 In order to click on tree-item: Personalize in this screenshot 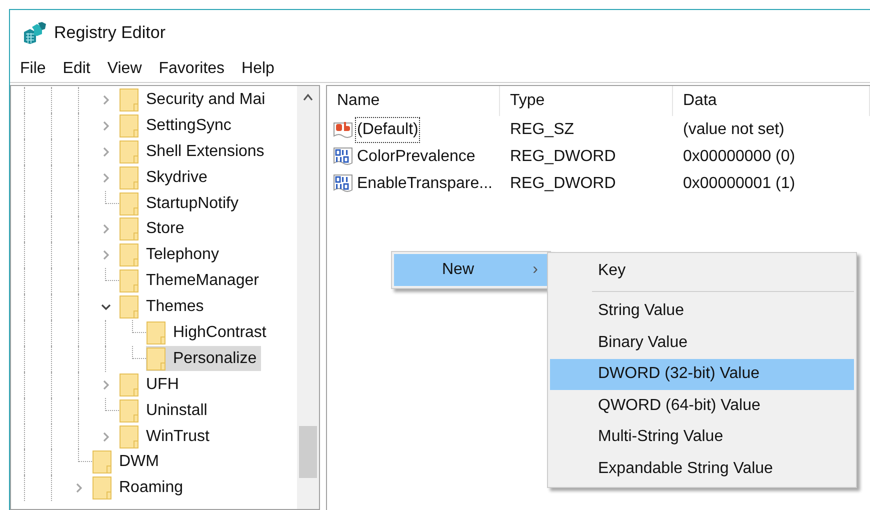, I will do `click(203, 359)`.